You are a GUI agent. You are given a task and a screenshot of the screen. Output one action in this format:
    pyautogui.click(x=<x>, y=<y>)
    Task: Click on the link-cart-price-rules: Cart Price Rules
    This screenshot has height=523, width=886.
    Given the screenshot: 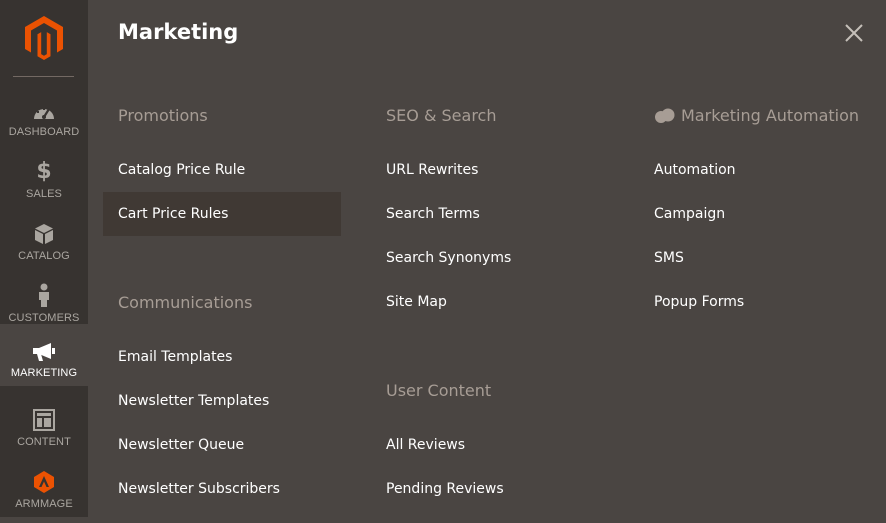 What is the action you would take?
    pyautogui.click(x=222, y=214)
    